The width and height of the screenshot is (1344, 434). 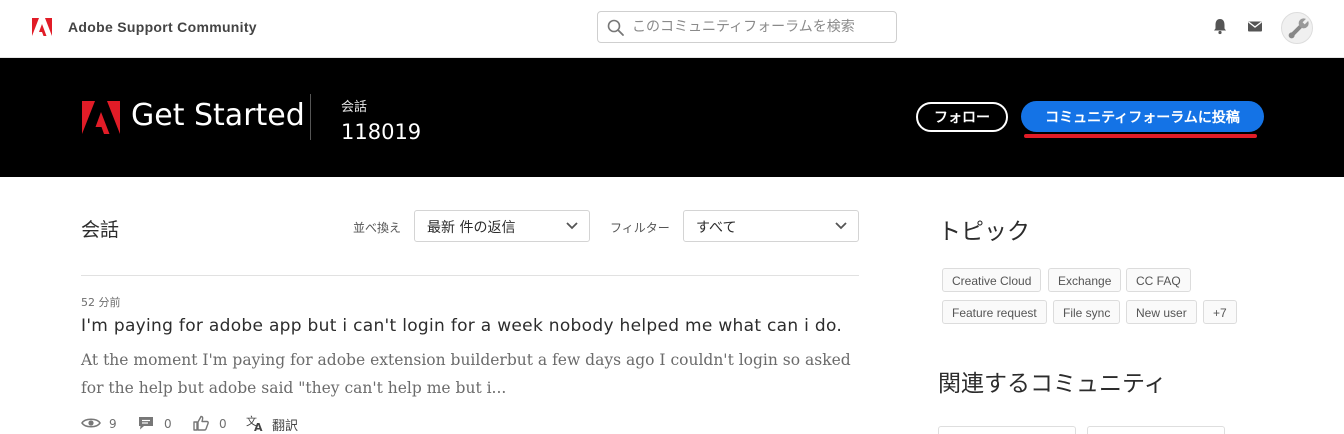 I want to click on more-topics-tag: +7, so click(x=1220, y=312).